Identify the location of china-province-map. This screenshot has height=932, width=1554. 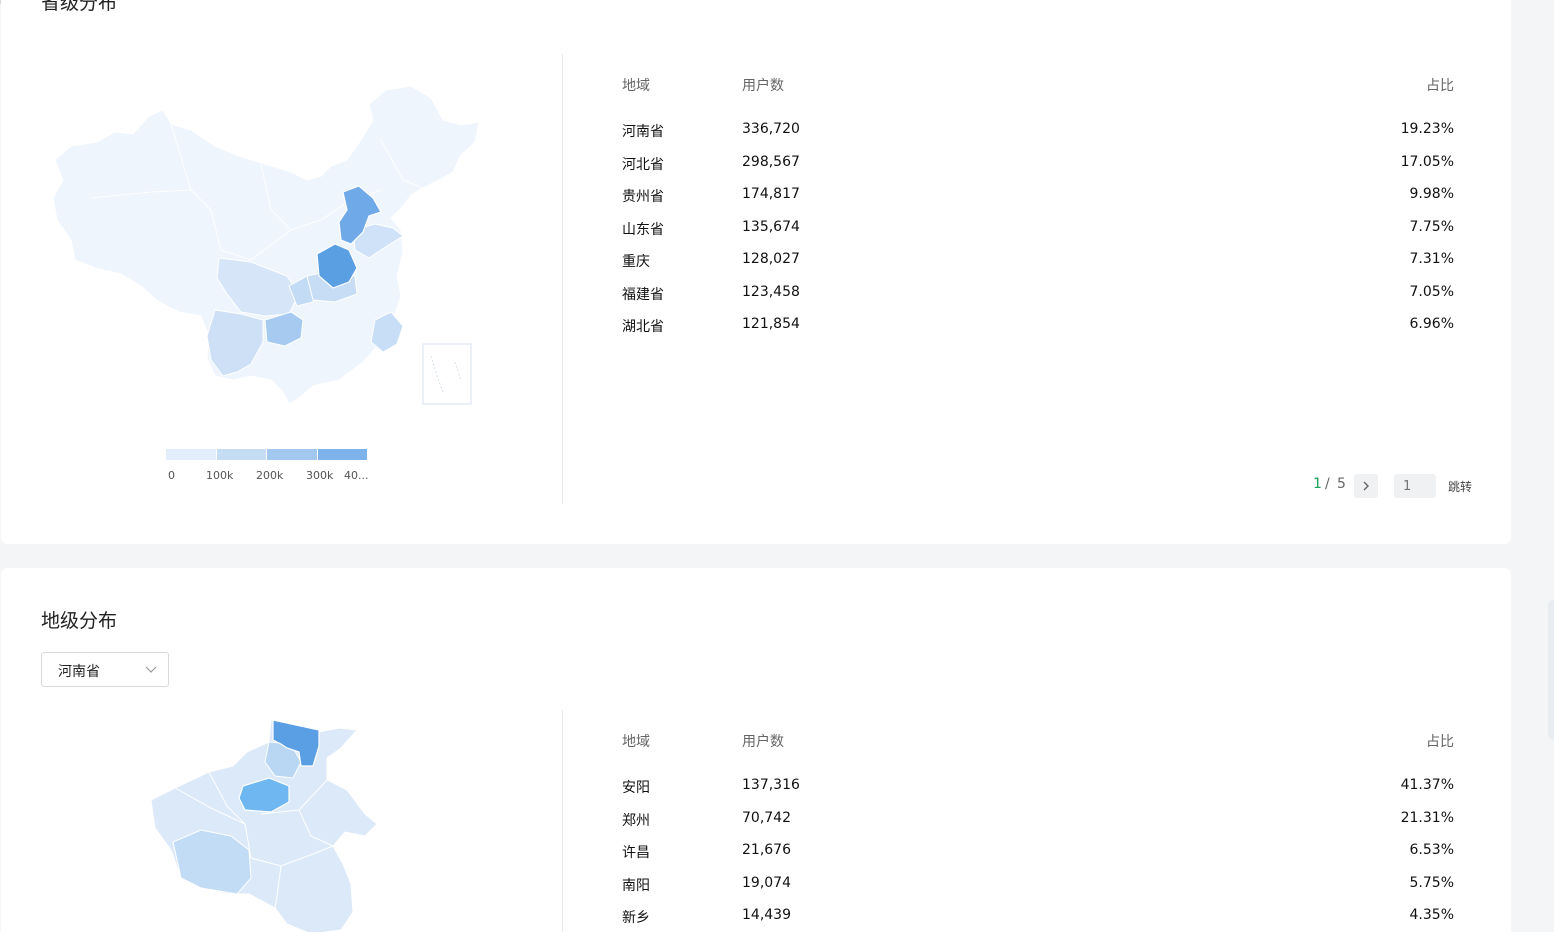
(271, 245).